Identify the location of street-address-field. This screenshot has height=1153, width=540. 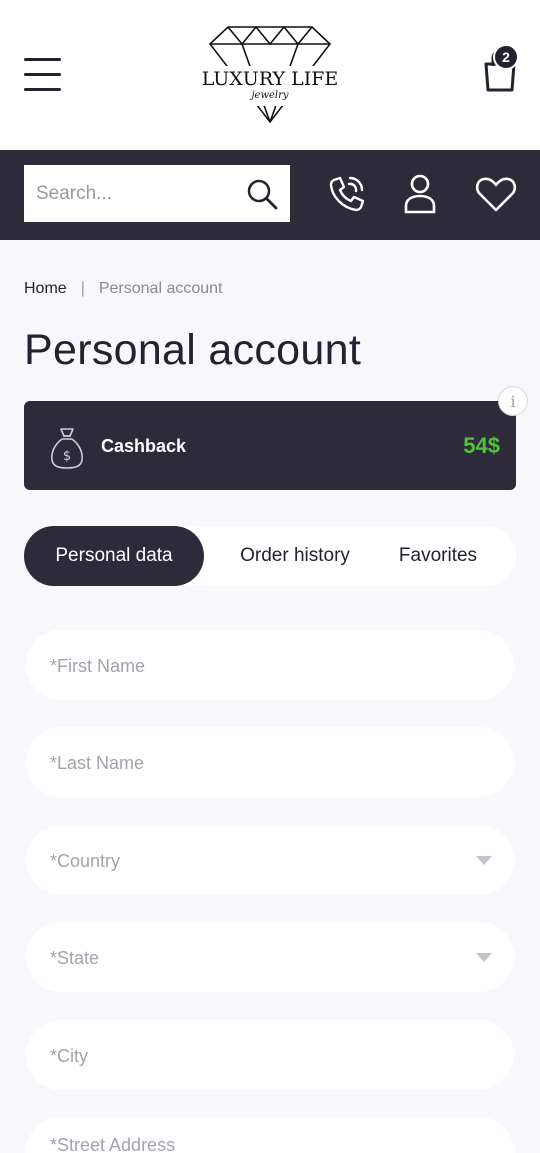
(270, 1135).